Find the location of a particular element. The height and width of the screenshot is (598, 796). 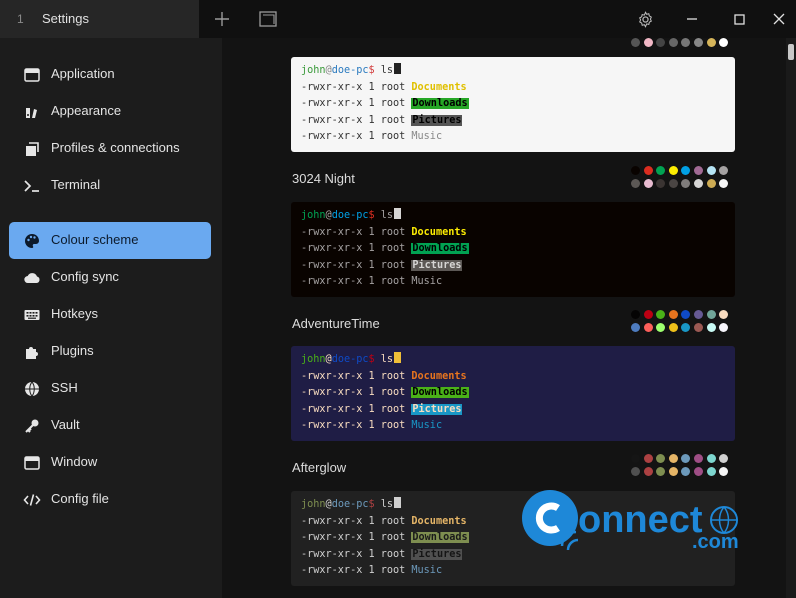

sidebar-item-profiles: Profiles & connections is located at coordinates (110, 148).